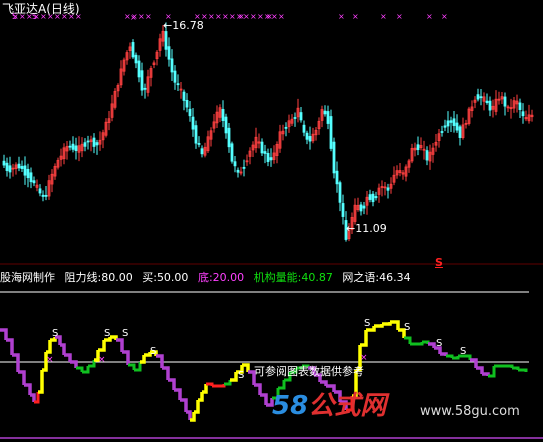  I want to click on high-price-label: ←16.78, so click(183, 25).